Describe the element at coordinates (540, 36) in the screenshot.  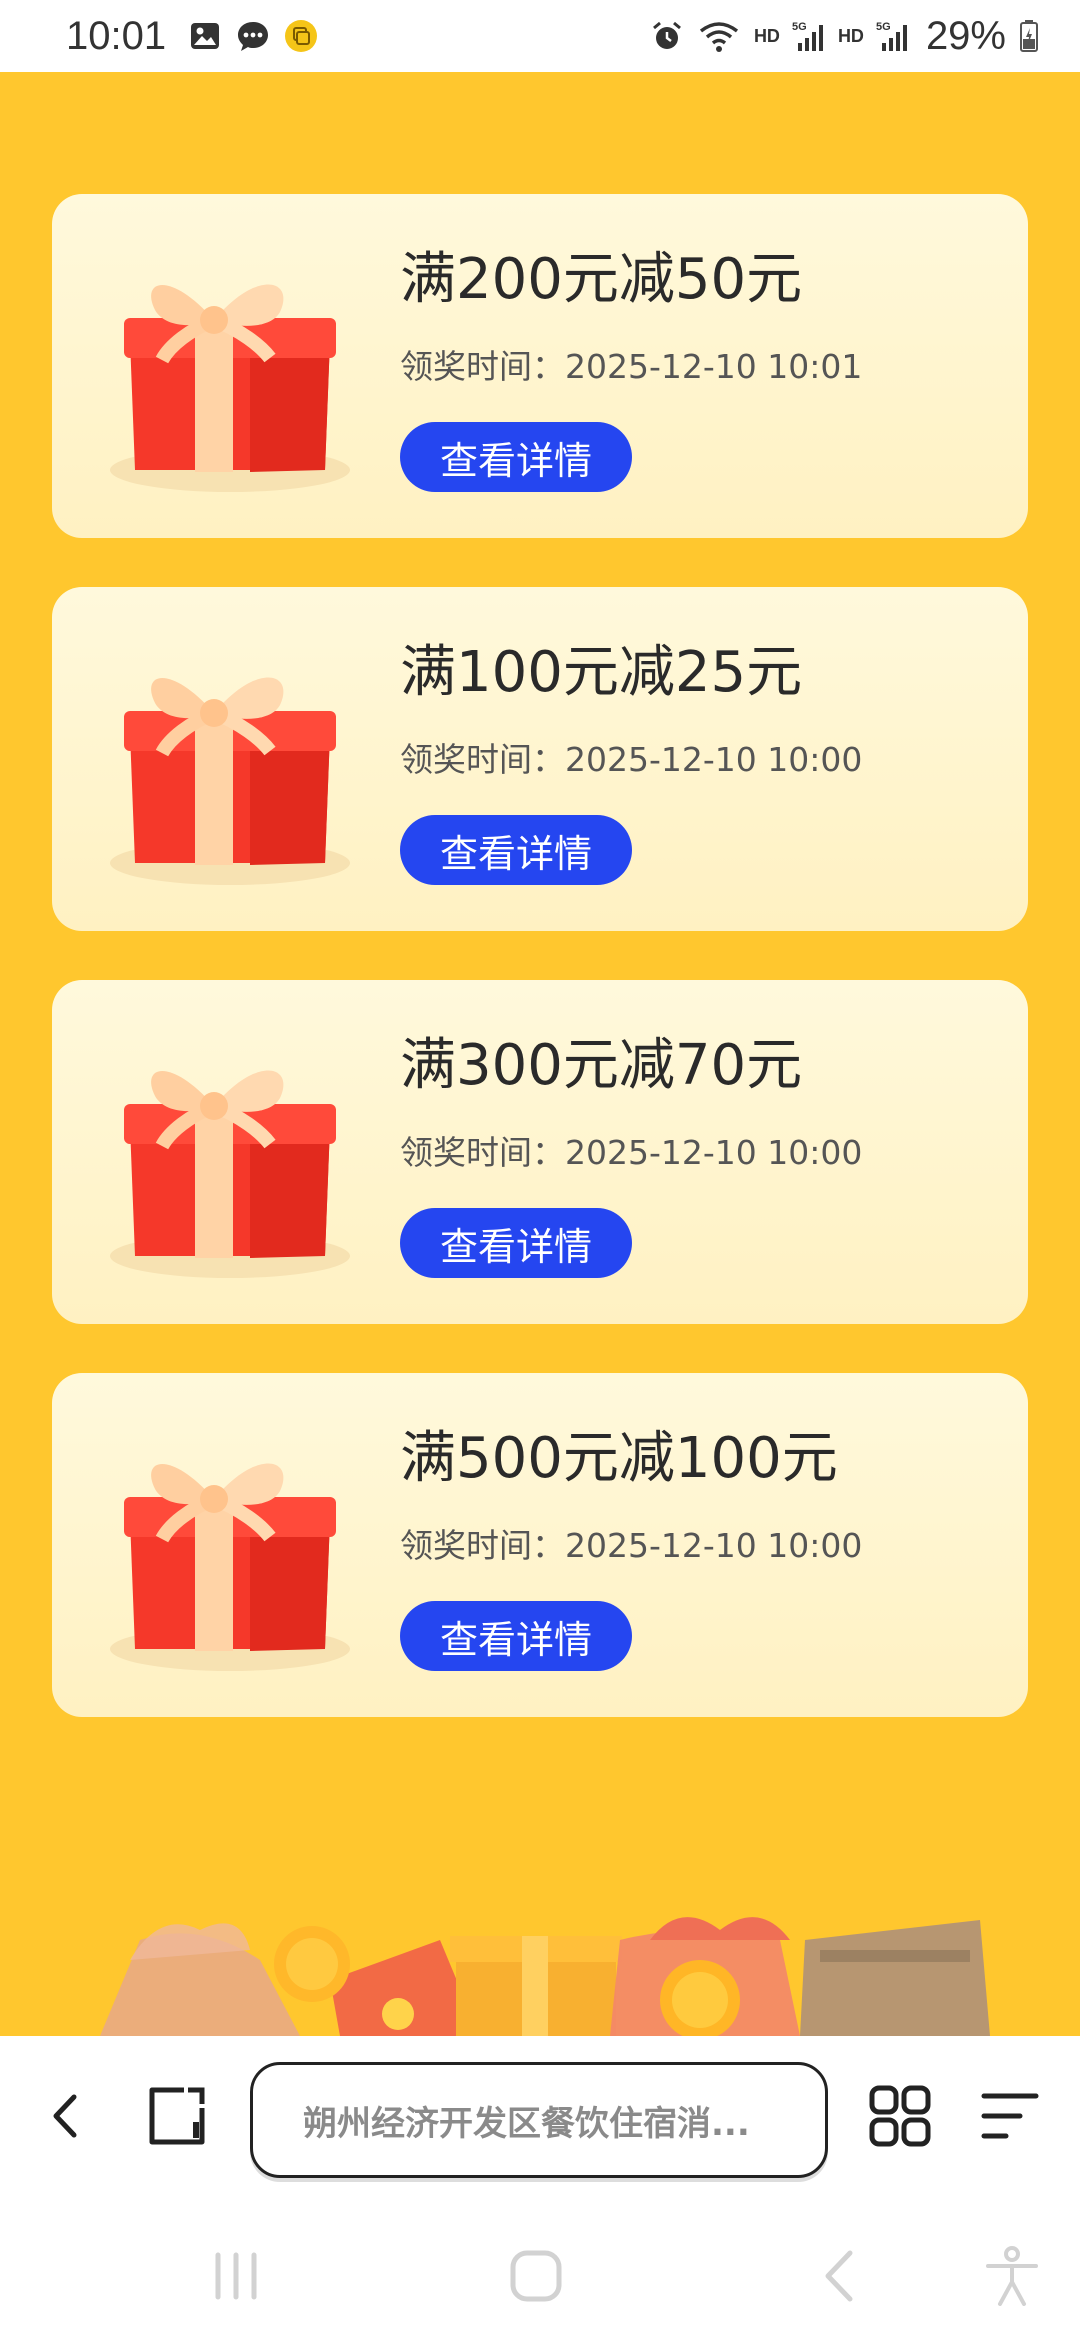
I see `status-bar: 10:01 HD 5G HD 5G 29%` at that location.